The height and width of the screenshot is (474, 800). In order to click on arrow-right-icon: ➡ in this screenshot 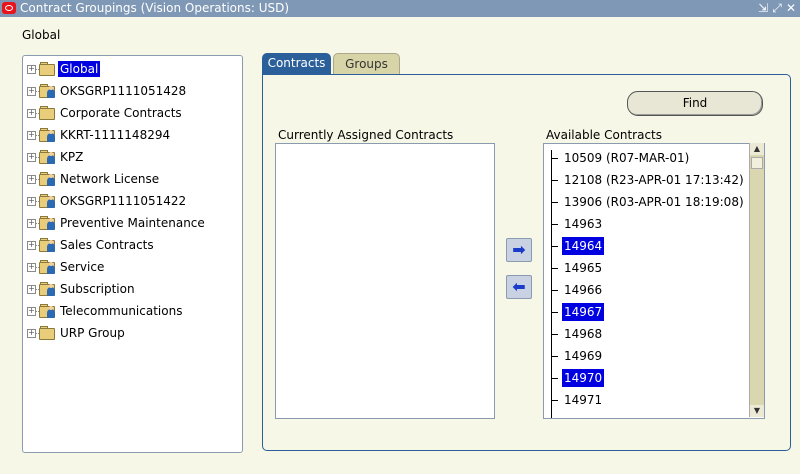, I will do `click(519, 249)`.